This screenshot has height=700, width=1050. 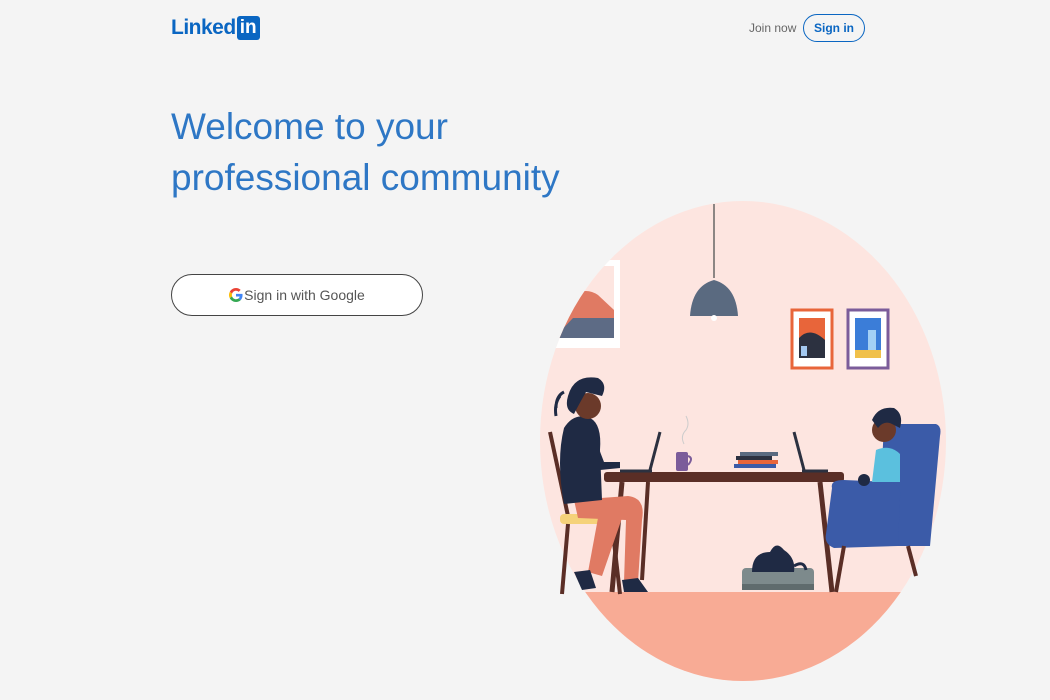 I want to click on headline-line-2: professional community, so click(x=365, y=177).